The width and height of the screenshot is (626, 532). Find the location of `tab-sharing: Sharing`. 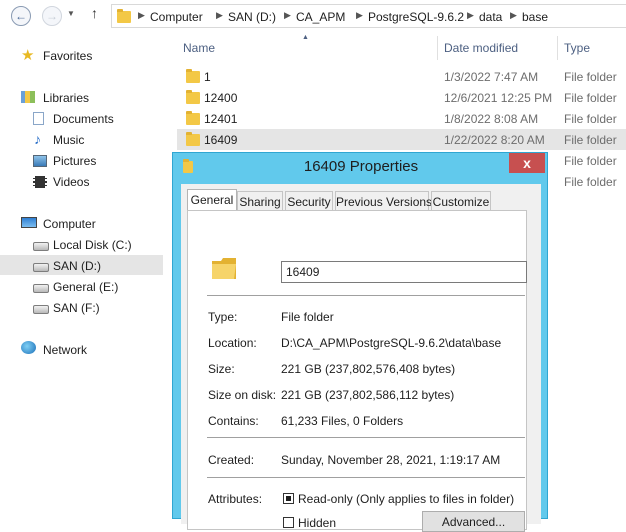

tab-sharing: Sharing is located at coordinates (260, 200).